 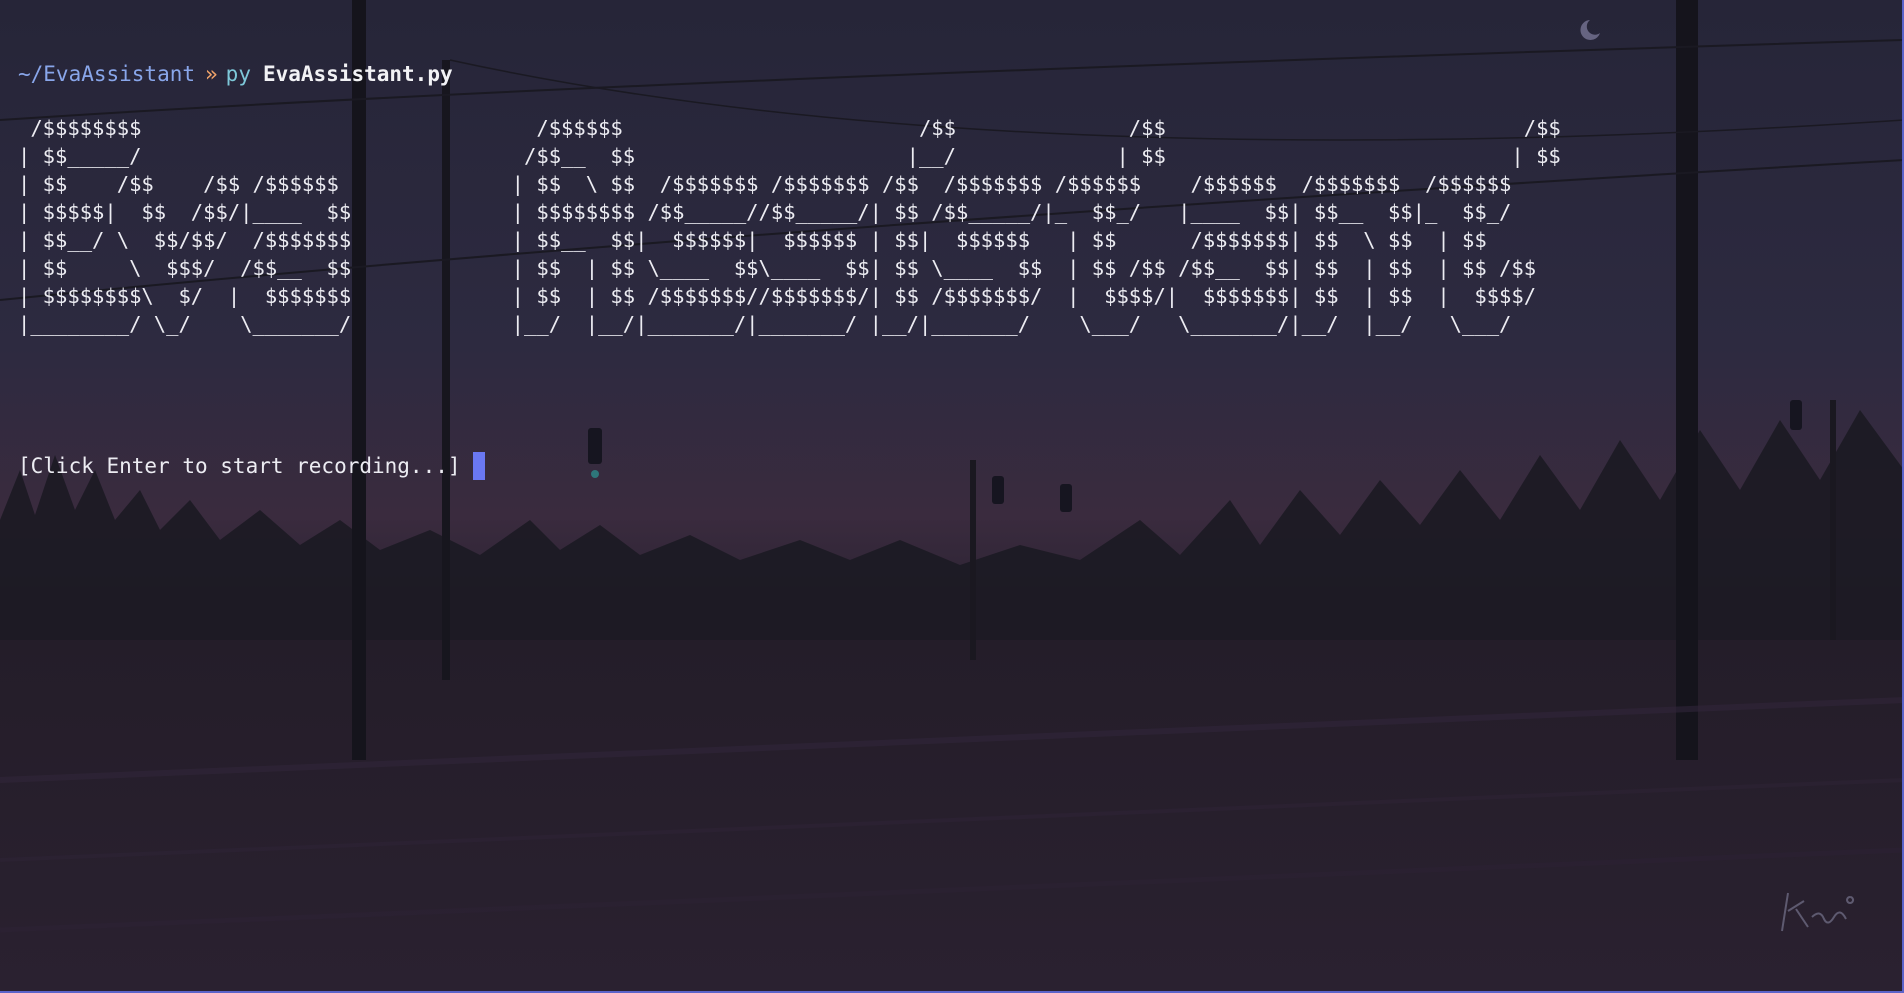 What do you see at coordinates (239, 466) in the screenshot?
I see `recording-instruction: [Click Enter to start recording...]` at bounding box center [239, 466].